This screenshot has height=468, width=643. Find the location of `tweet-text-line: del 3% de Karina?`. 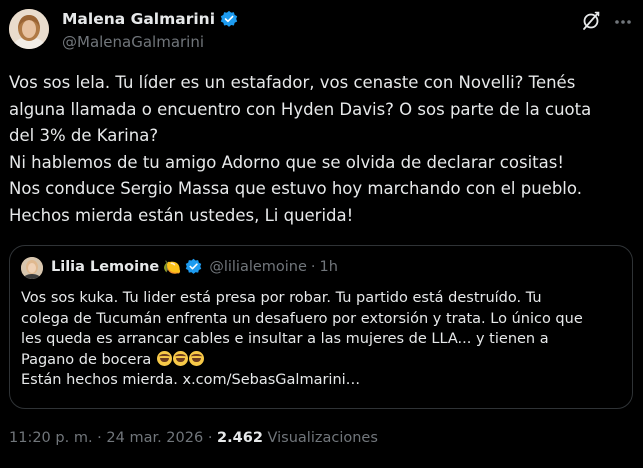

tweet-text-line: del 3% de Karina? is located at coordinates (84, 135).